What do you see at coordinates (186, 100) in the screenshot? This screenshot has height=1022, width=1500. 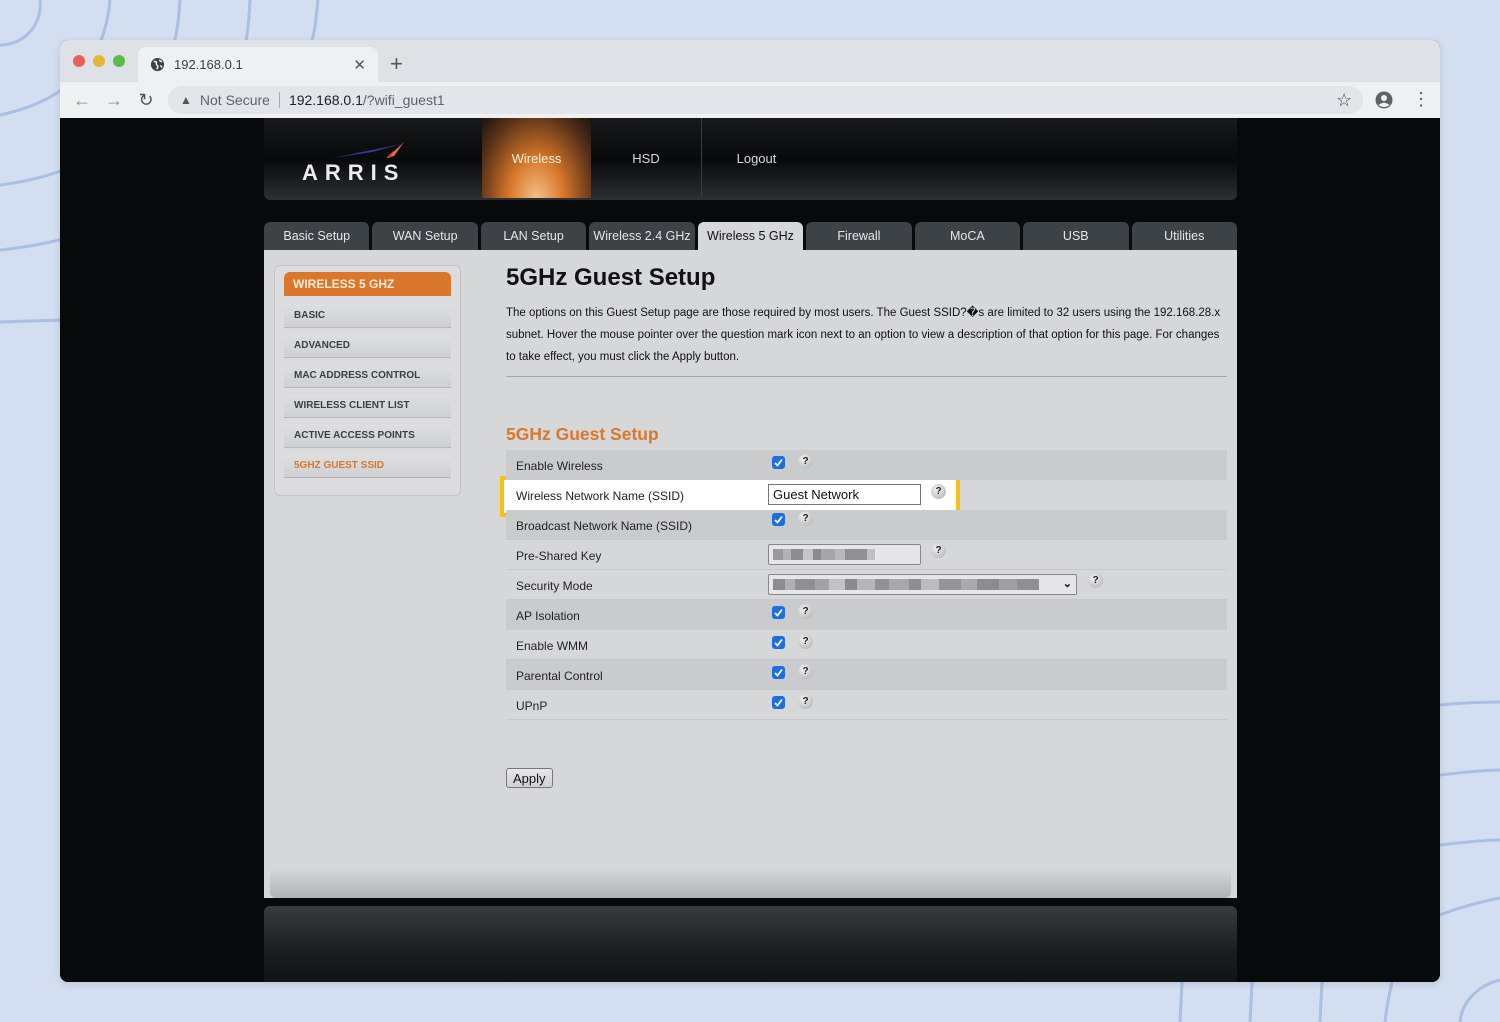 I see `warning-icon: ▲` at bounding box center [186, 100].